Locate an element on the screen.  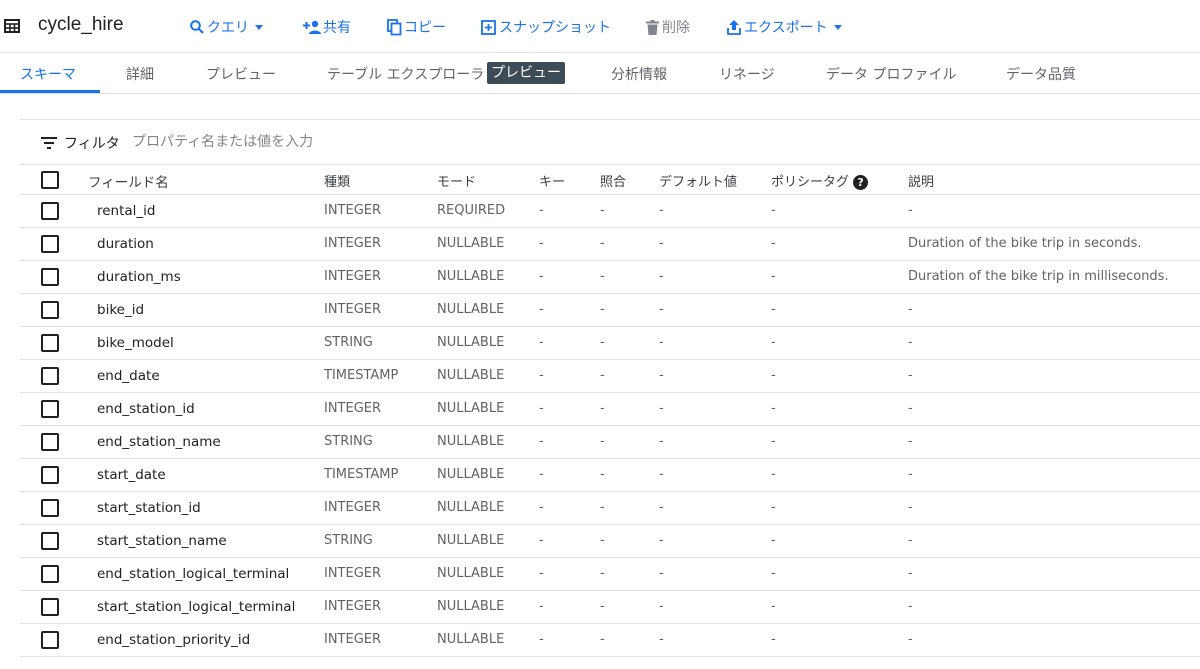
tab-schema: スキーマ is located at coordinates (48, 74).